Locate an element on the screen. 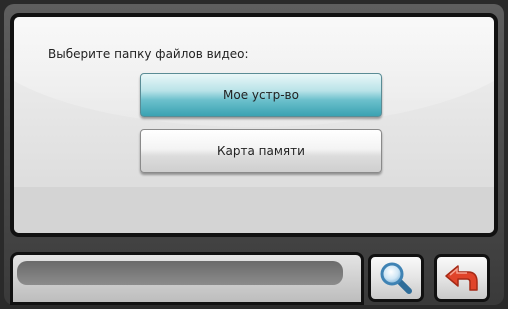  search-button is located at coordinates (396, 278).